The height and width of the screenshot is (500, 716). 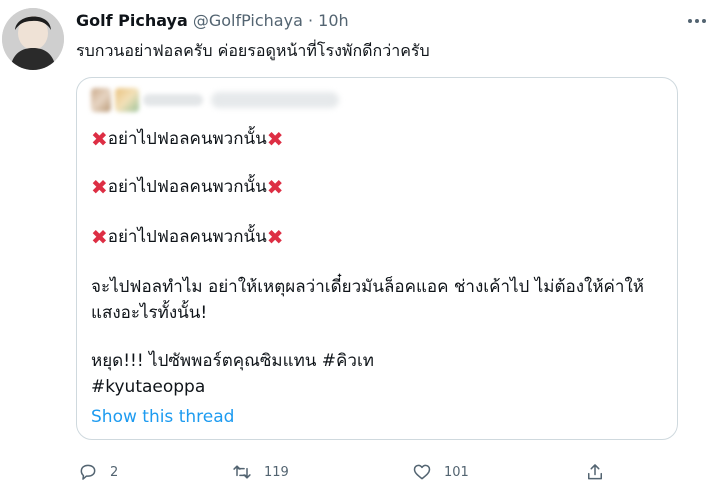 What do you see at coordinates (422, 472) in the screenshot?
I see `heart-icon` at bounding box center [422, 472].